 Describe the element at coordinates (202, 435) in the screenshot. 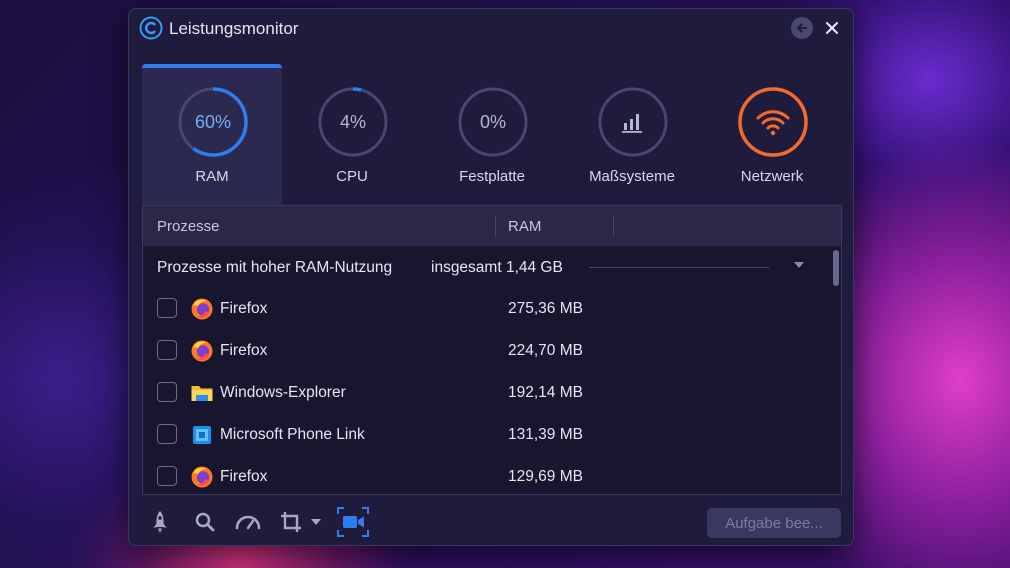

I see `phone-link-icon` at that location.